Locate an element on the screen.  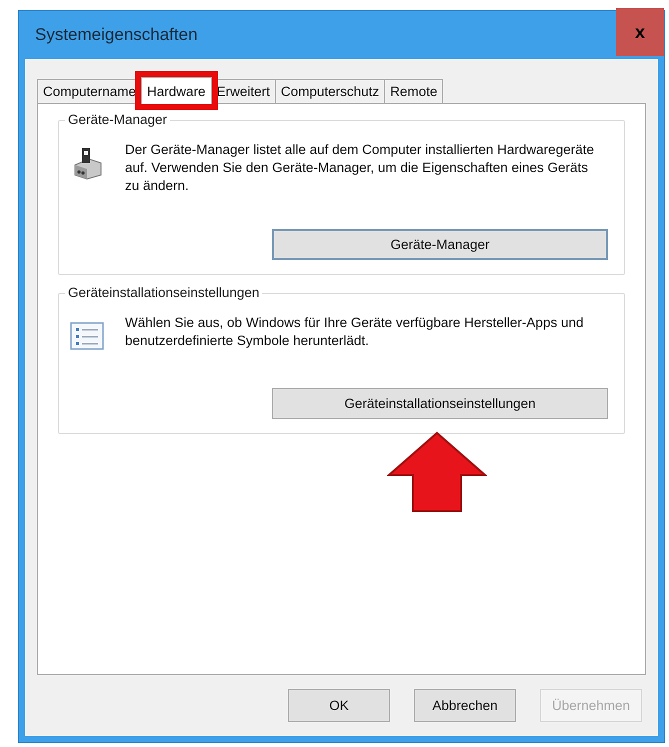
close-button: x is located at coordinates (640, 32).